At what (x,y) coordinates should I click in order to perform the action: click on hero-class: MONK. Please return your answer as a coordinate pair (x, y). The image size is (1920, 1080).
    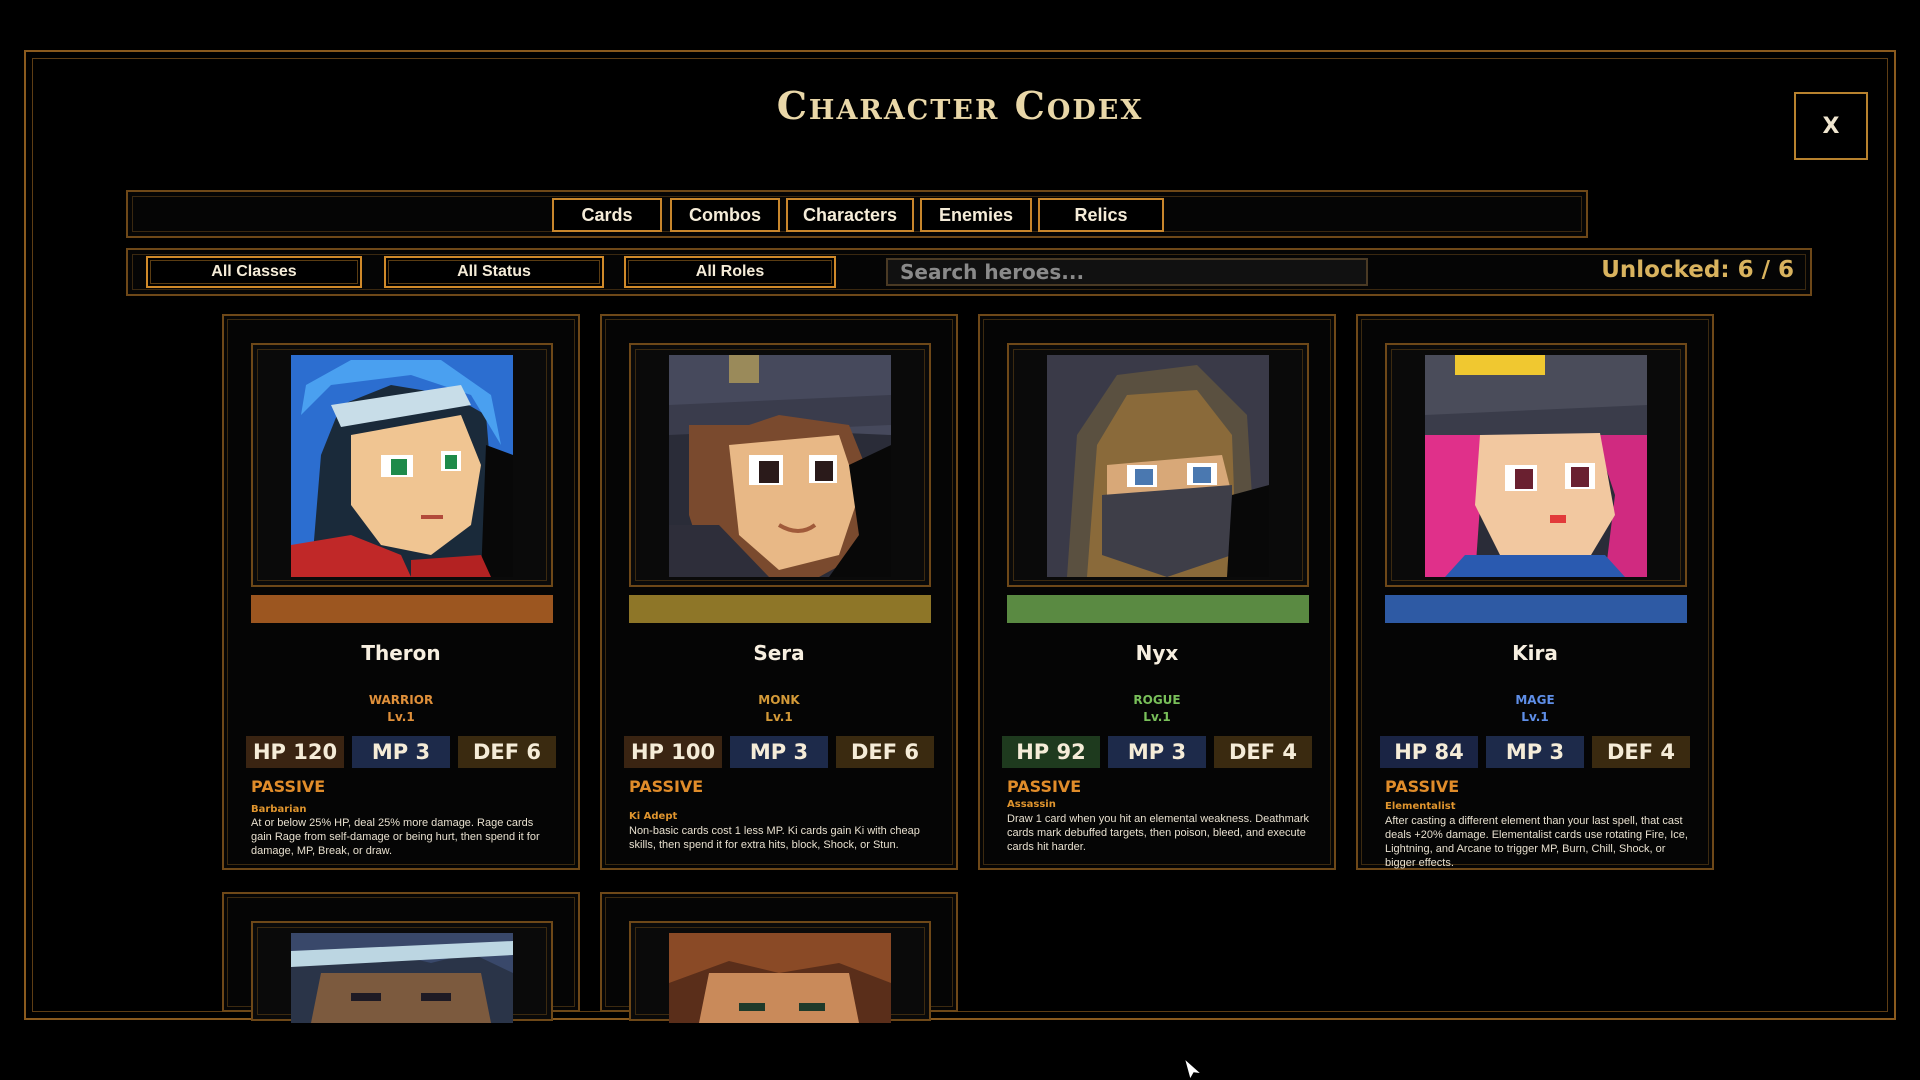
    Looking at the image, I should click on (779, 700).